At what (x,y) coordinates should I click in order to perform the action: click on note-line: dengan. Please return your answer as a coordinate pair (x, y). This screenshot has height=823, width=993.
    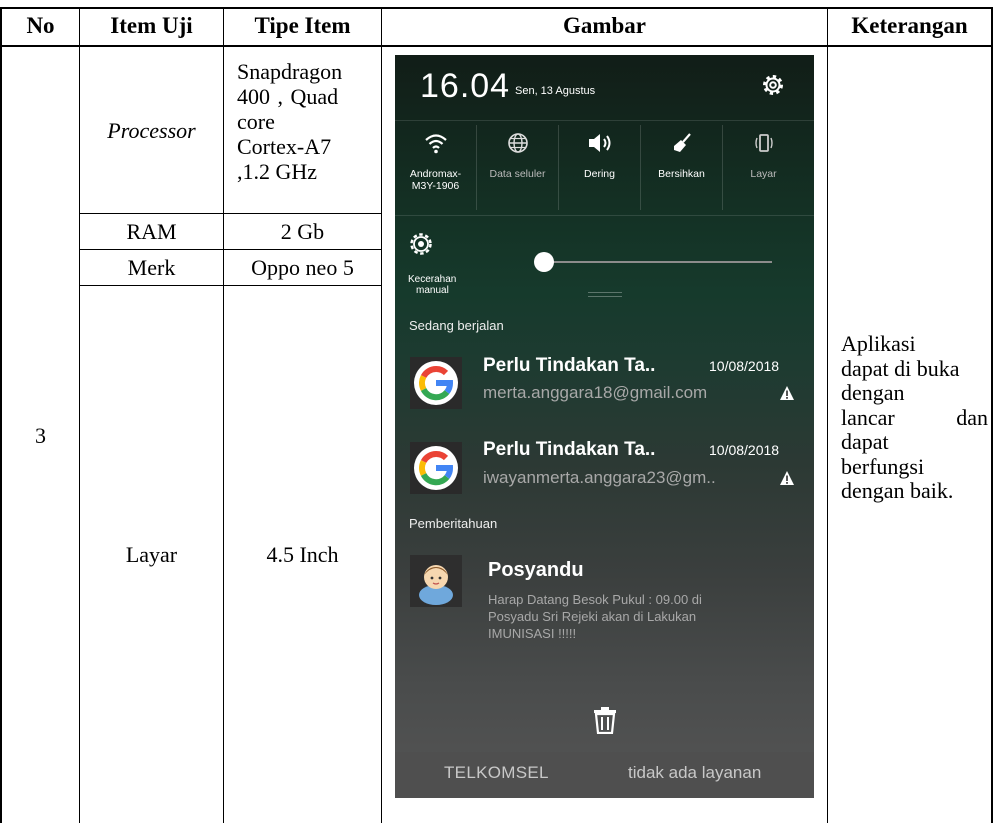
    Looking at the image, I should click on (873, 392).